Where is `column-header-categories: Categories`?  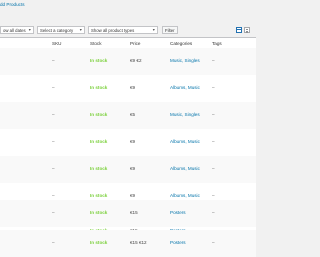 column-header-categories: Categories is located at coordinates (181, 43).